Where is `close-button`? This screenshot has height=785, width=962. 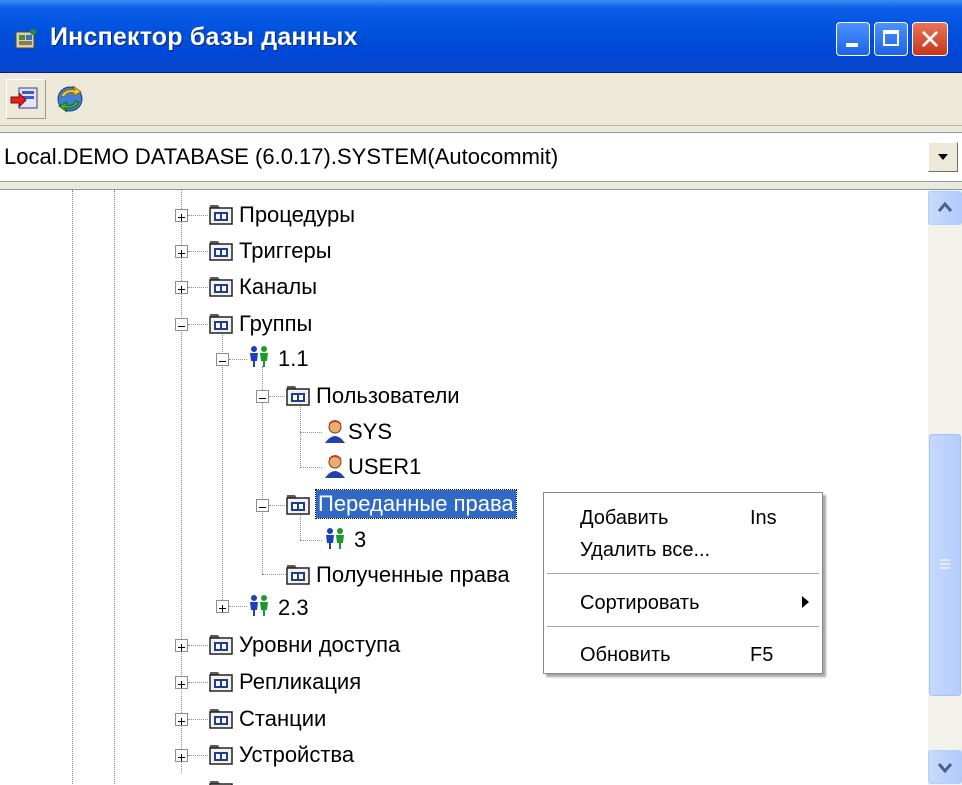 close-button is located at coordinates (930, 39).